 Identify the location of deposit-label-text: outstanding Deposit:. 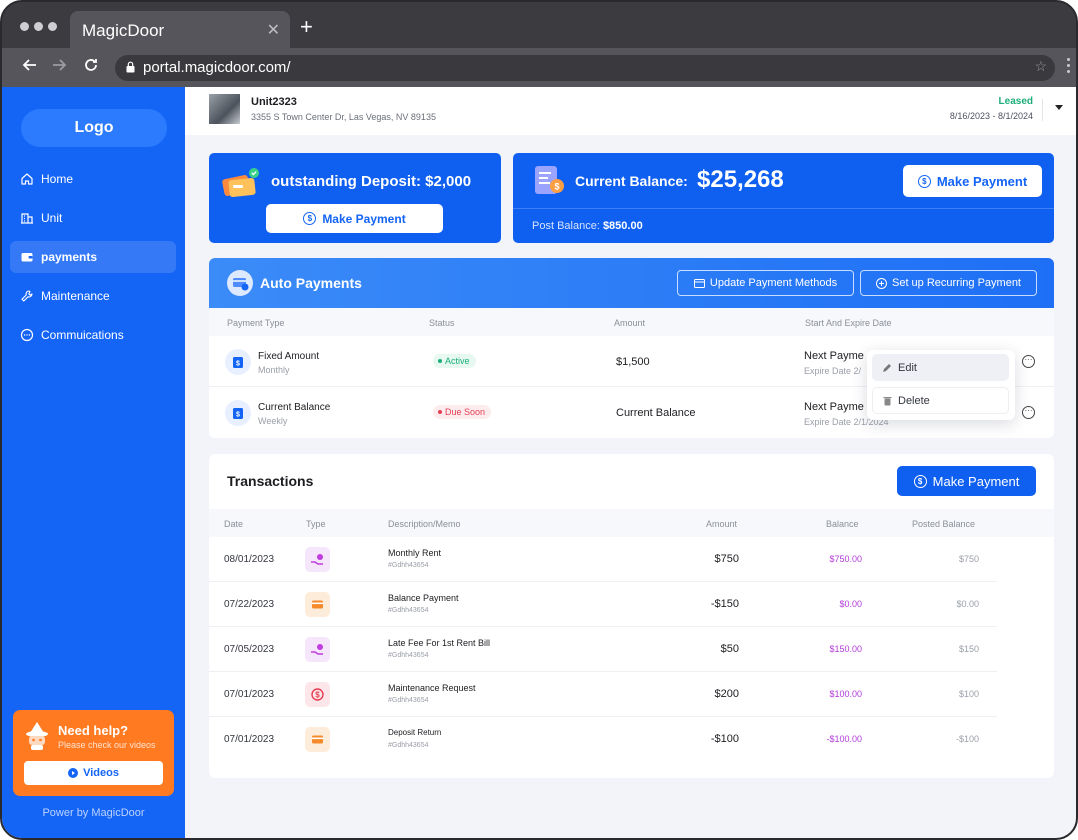
(346, 181).